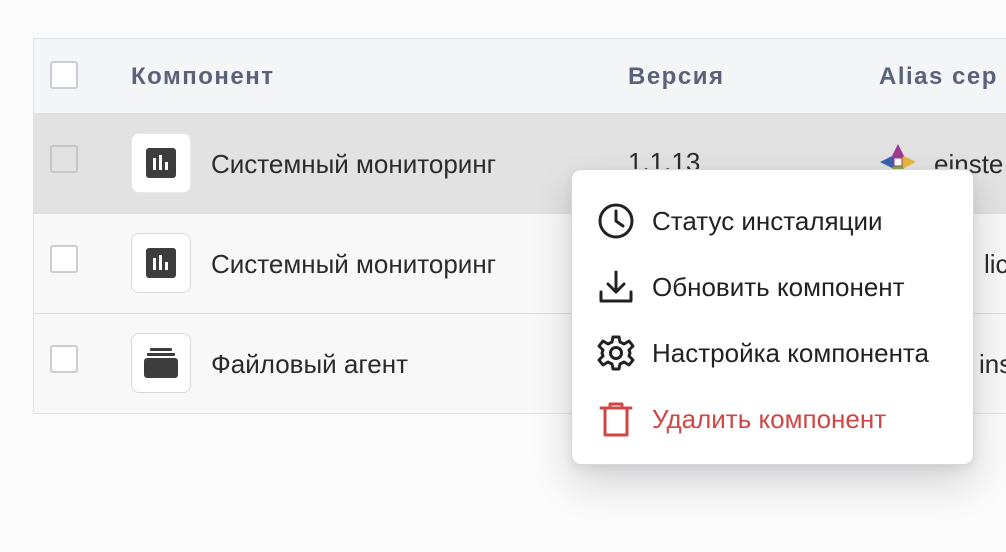  Describe the element at coordinates (676, 77) in the screenshot. I see `column-header-version: Версия` at that location.